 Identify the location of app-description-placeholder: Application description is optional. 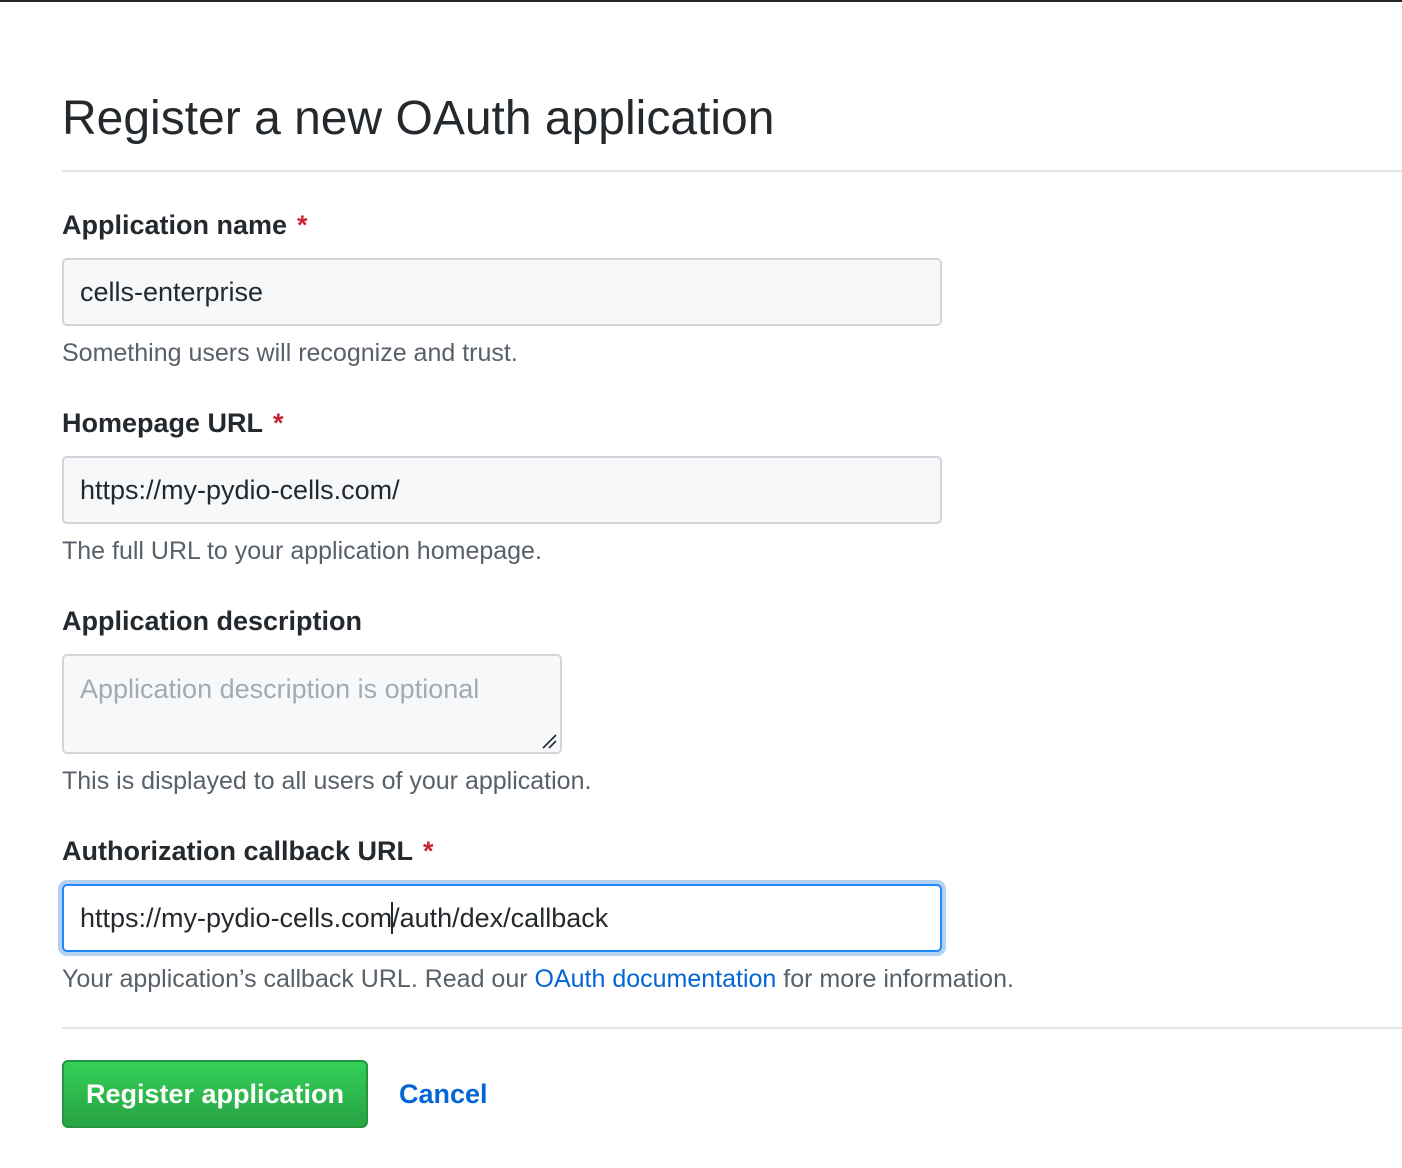
(280, 689).